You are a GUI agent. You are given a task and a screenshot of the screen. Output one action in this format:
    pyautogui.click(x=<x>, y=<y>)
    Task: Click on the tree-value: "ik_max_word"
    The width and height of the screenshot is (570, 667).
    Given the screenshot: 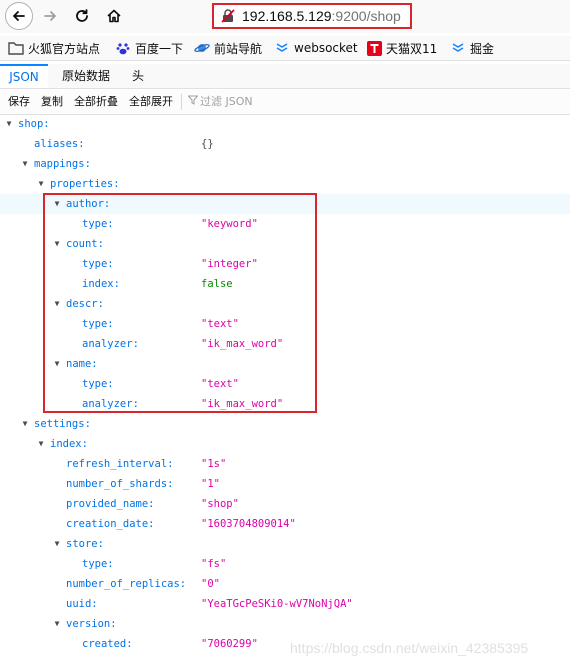 What is the action you would take?
    pyautogui.click(x=242, y=404)
    